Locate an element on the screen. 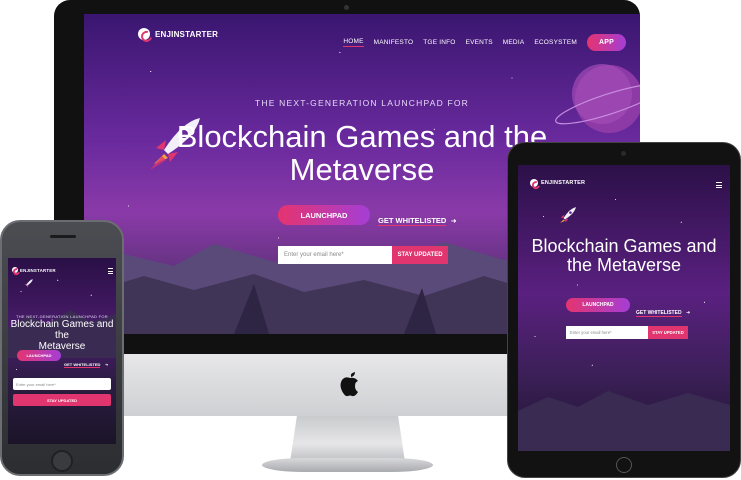  tablet-get-whitelisted-link: GET WHITELISTED ➜ is located at coordinates (663, 310).